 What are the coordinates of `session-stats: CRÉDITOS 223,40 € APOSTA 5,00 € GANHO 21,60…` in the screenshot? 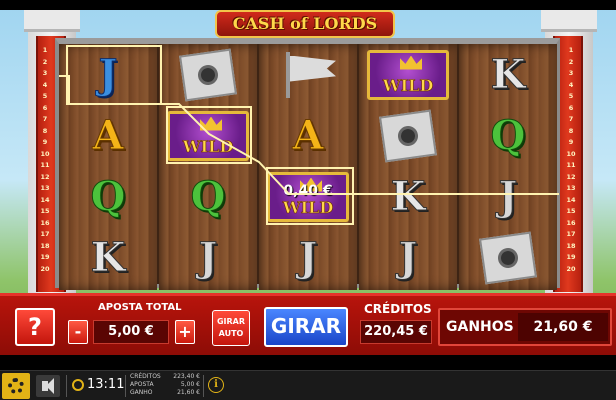 It's located at (165, 385).